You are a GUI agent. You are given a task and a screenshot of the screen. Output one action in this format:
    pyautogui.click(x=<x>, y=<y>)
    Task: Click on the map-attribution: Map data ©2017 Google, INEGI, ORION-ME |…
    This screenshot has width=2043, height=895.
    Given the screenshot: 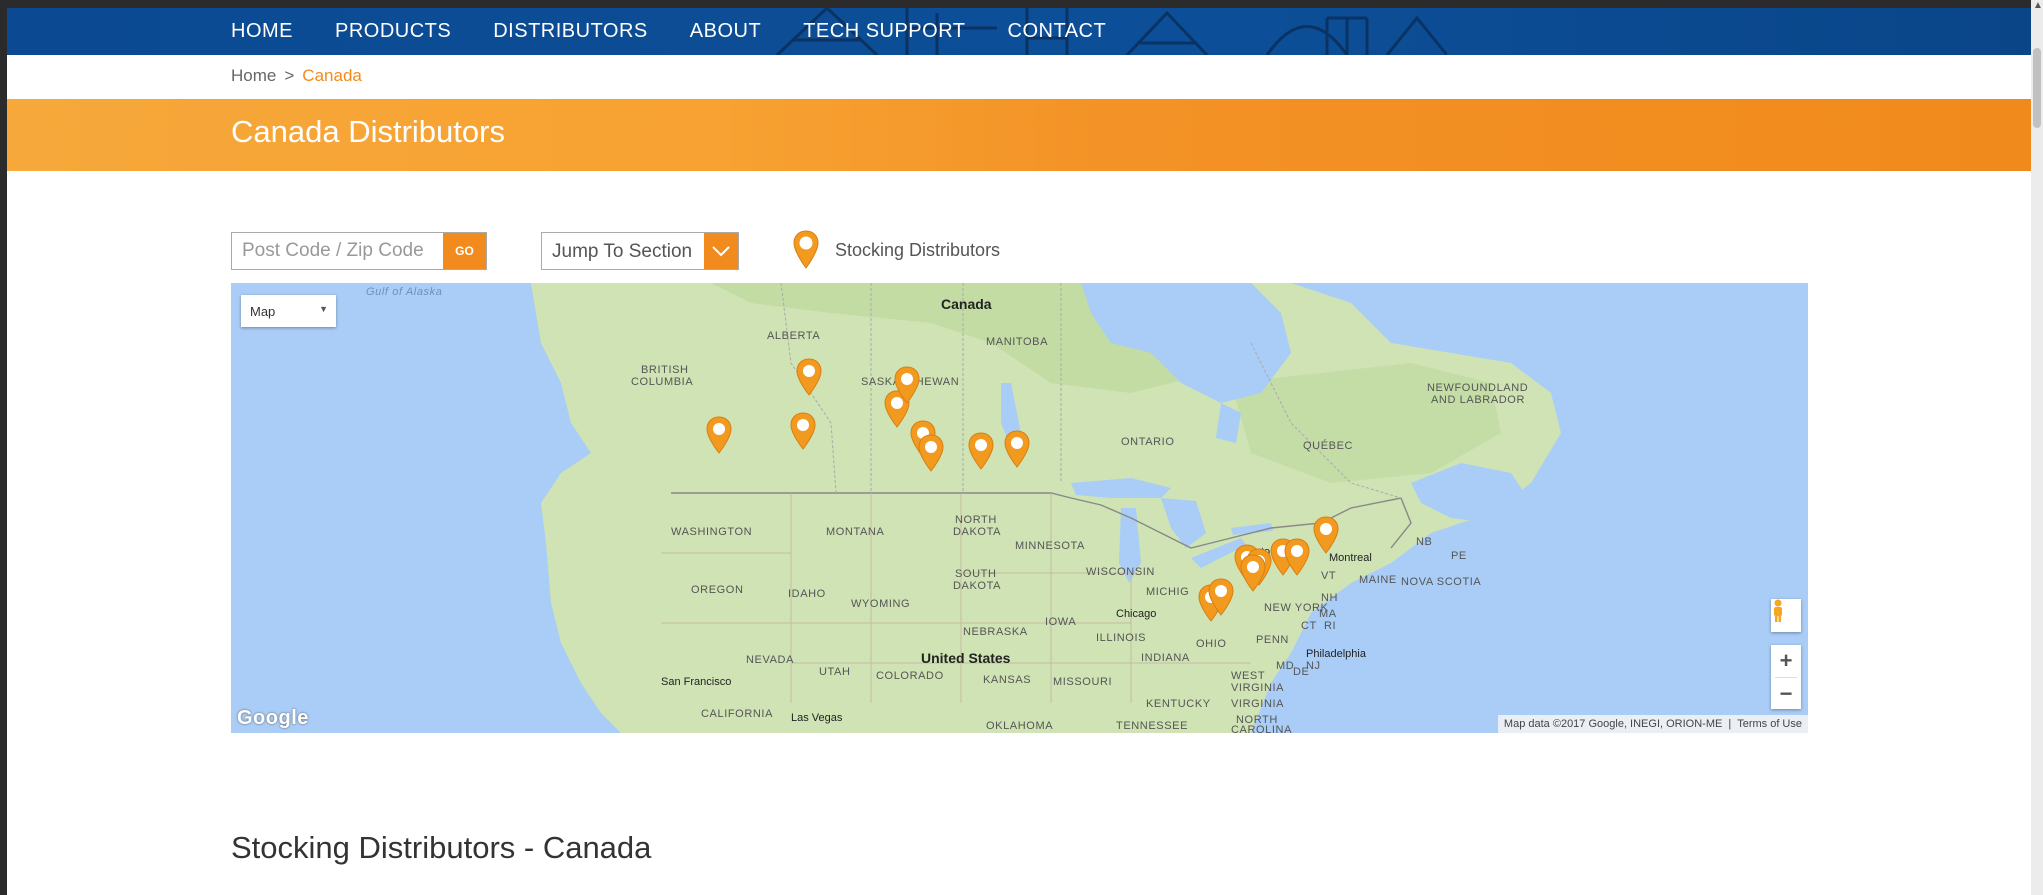 What is the action you would take?
    pyautogui.click(x=1652, y=724)
    